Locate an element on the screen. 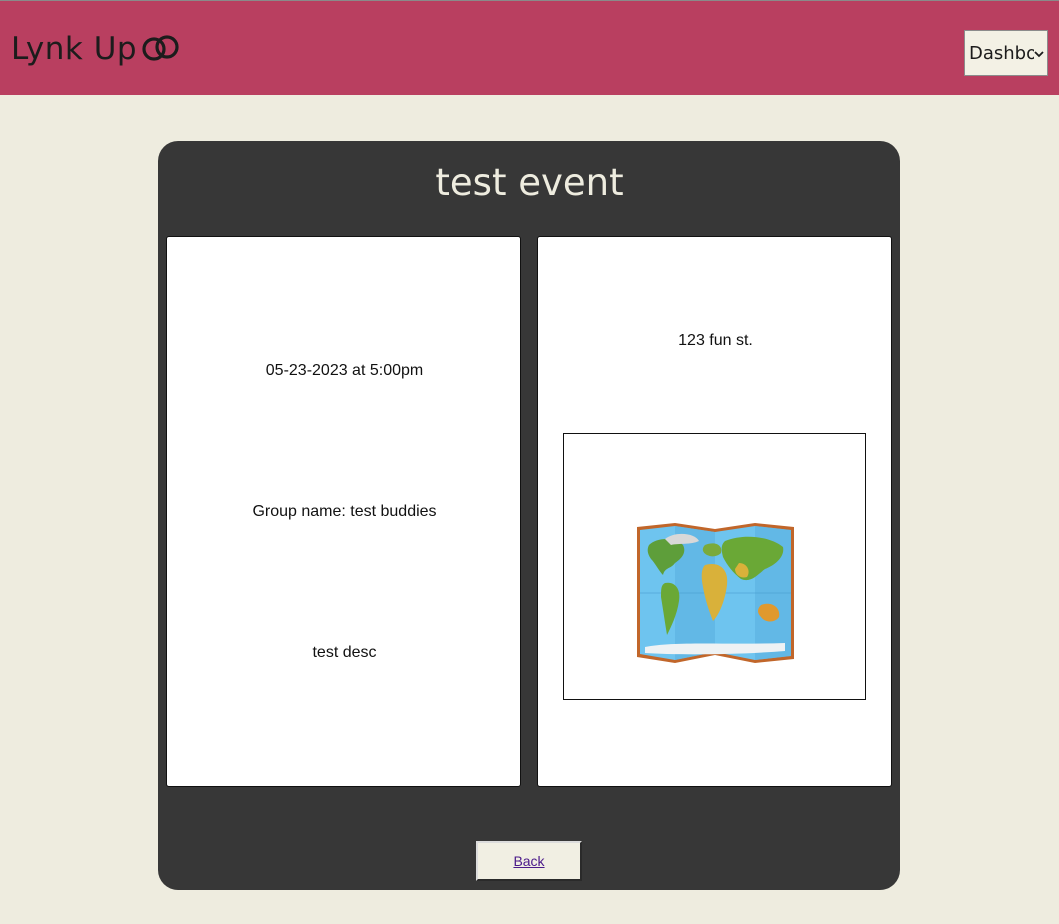 The image size is (1059, 924). back-button: Back is located at coordinates (529, 861).